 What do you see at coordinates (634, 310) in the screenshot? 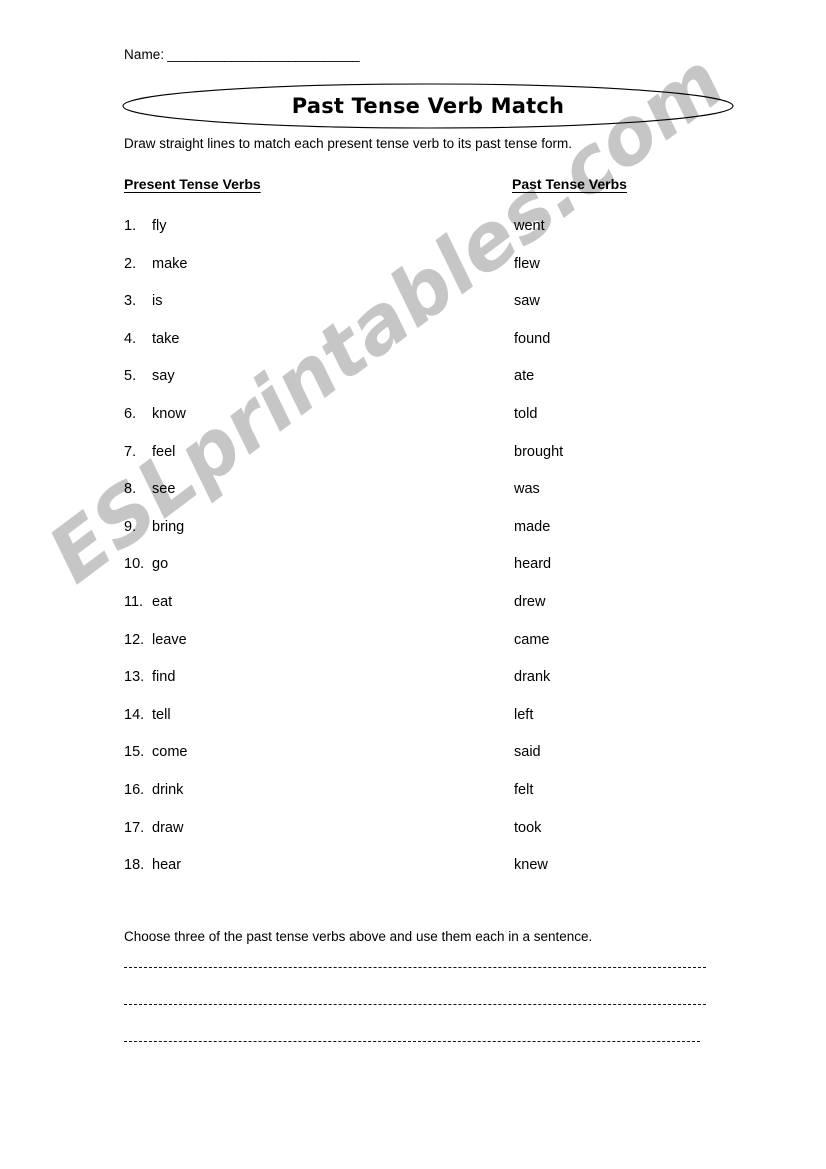
I see `past-tense-verb-row: saw` at bounding box center [634, 310].